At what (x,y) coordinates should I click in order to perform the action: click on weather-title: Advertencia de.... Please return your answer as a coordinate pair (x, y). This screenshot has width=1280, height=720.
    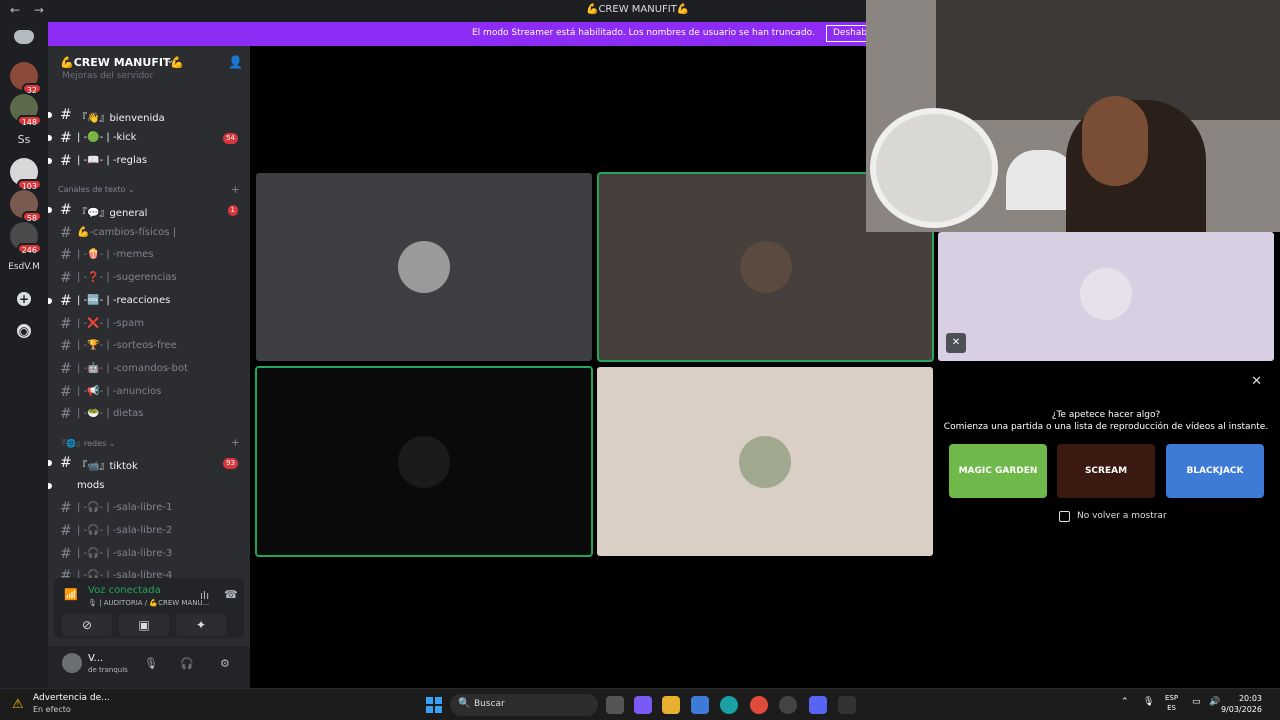
    Looking at the image, I should click on (71, 698).